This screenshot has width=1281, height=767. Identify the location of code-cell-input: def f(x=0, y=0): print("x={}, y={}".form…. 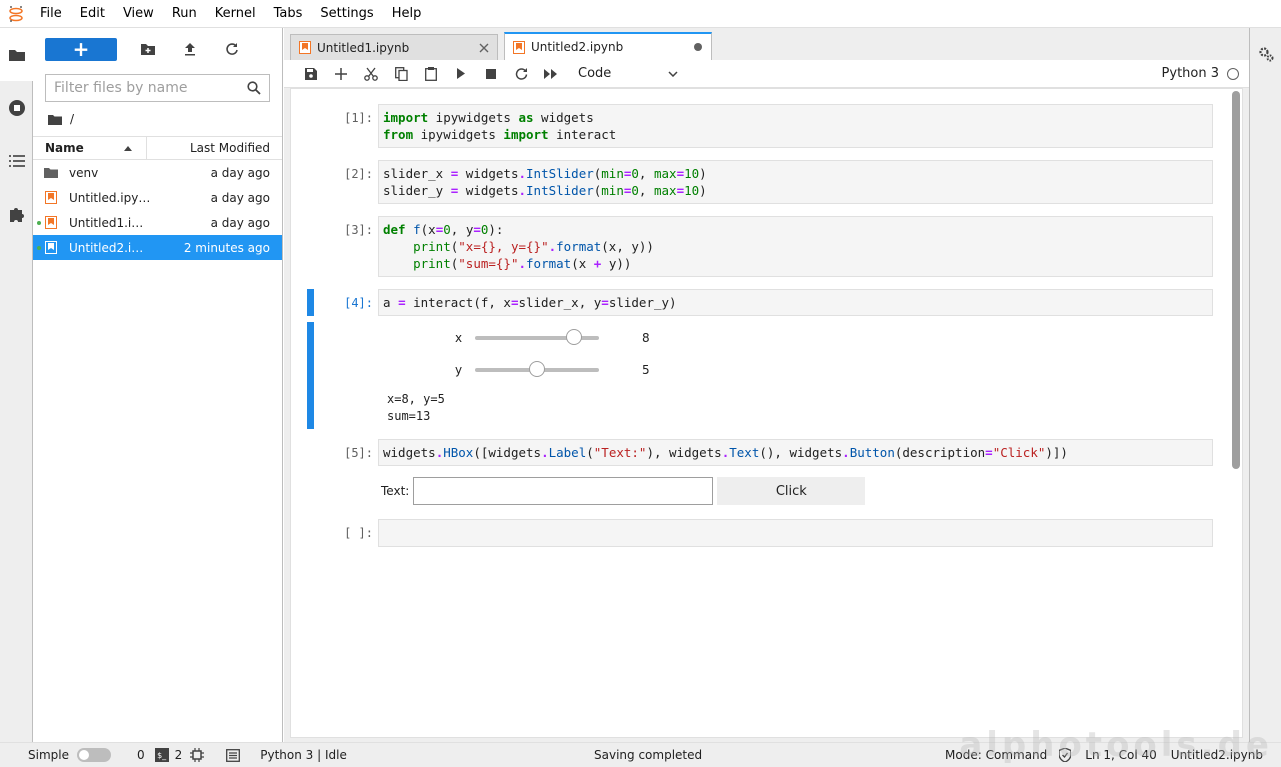
(795, 246).